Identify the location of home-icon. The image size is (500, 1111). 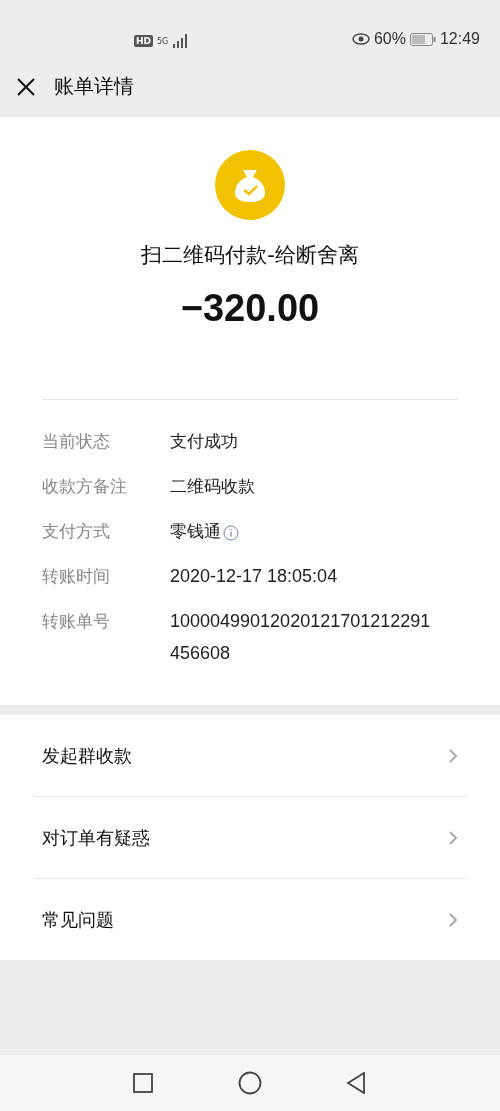
(249, 1083).